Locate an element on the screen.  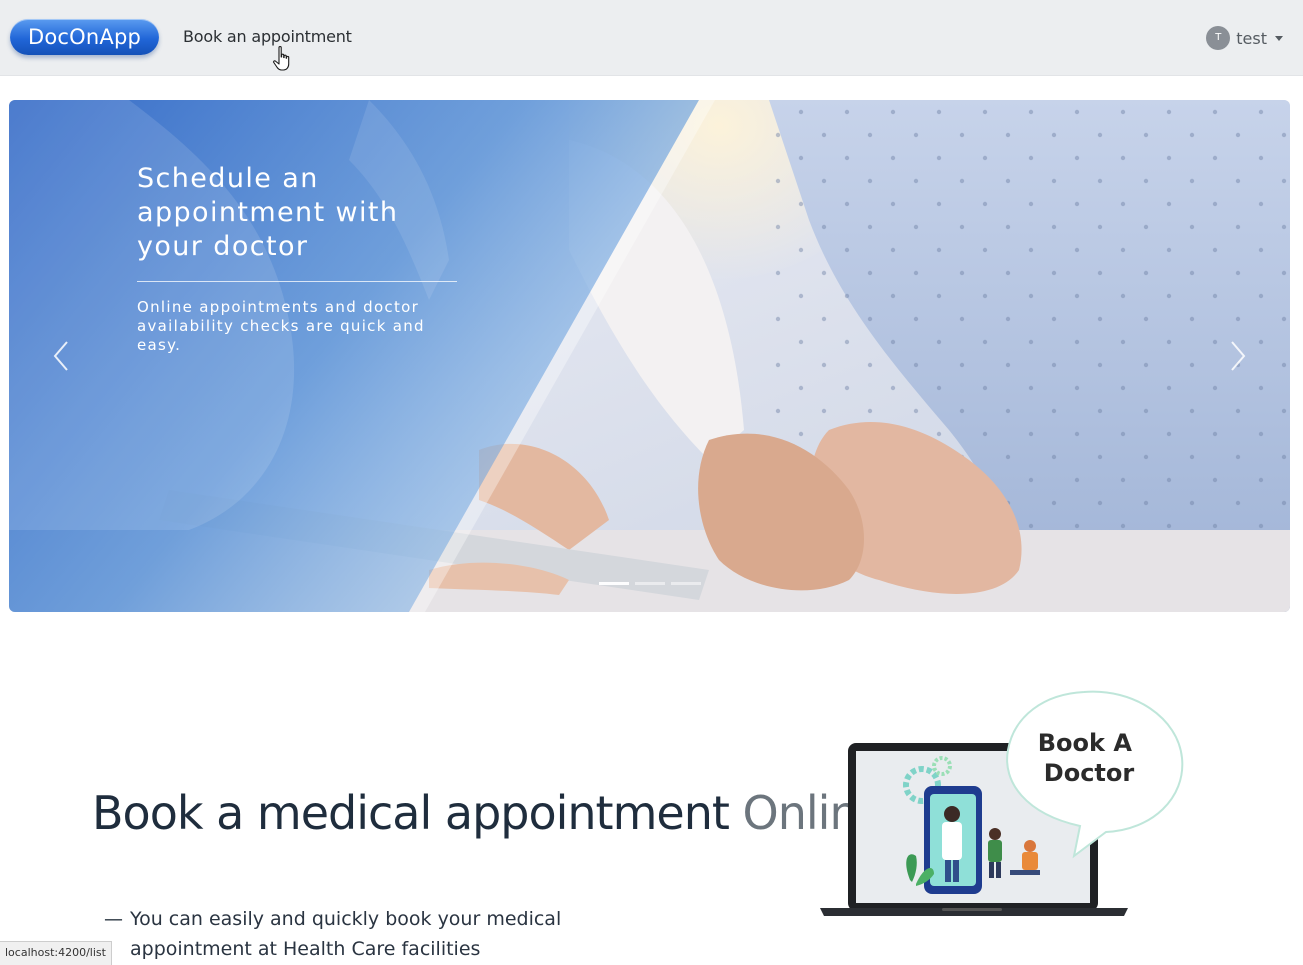
hand-pointer-icon is located at coordinates (281, 58).